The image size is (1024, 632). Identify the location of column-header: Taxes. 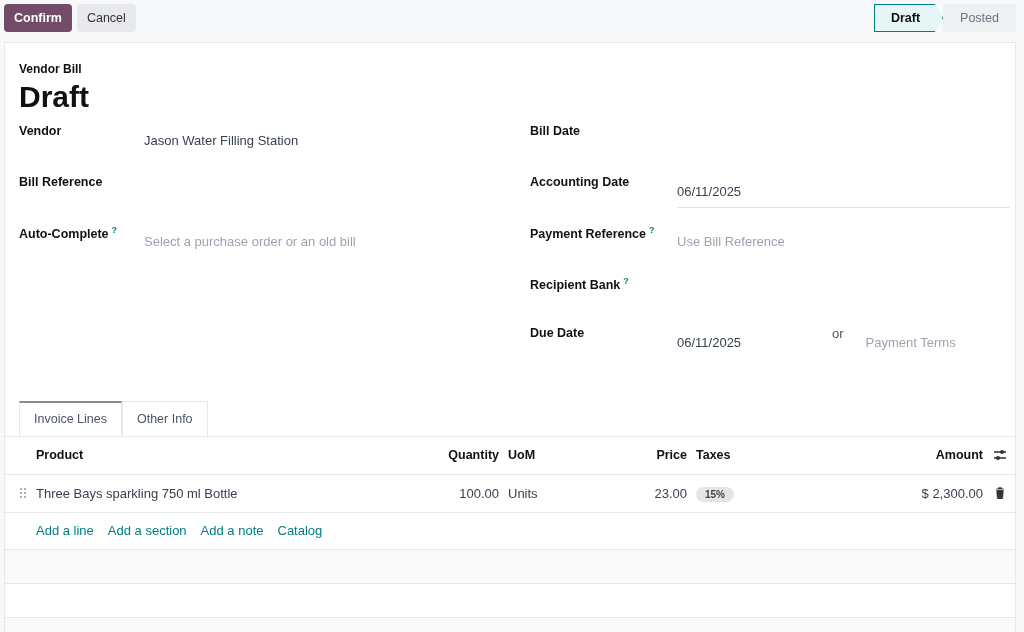
(747, 455).